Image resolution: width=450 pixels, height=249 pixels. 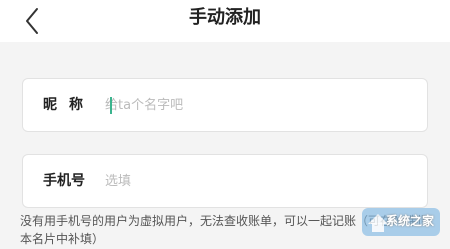 What do you see at coordinates (111, 105) in the screenshot?
I see `text-cursor` at bounding box center [111, 105].